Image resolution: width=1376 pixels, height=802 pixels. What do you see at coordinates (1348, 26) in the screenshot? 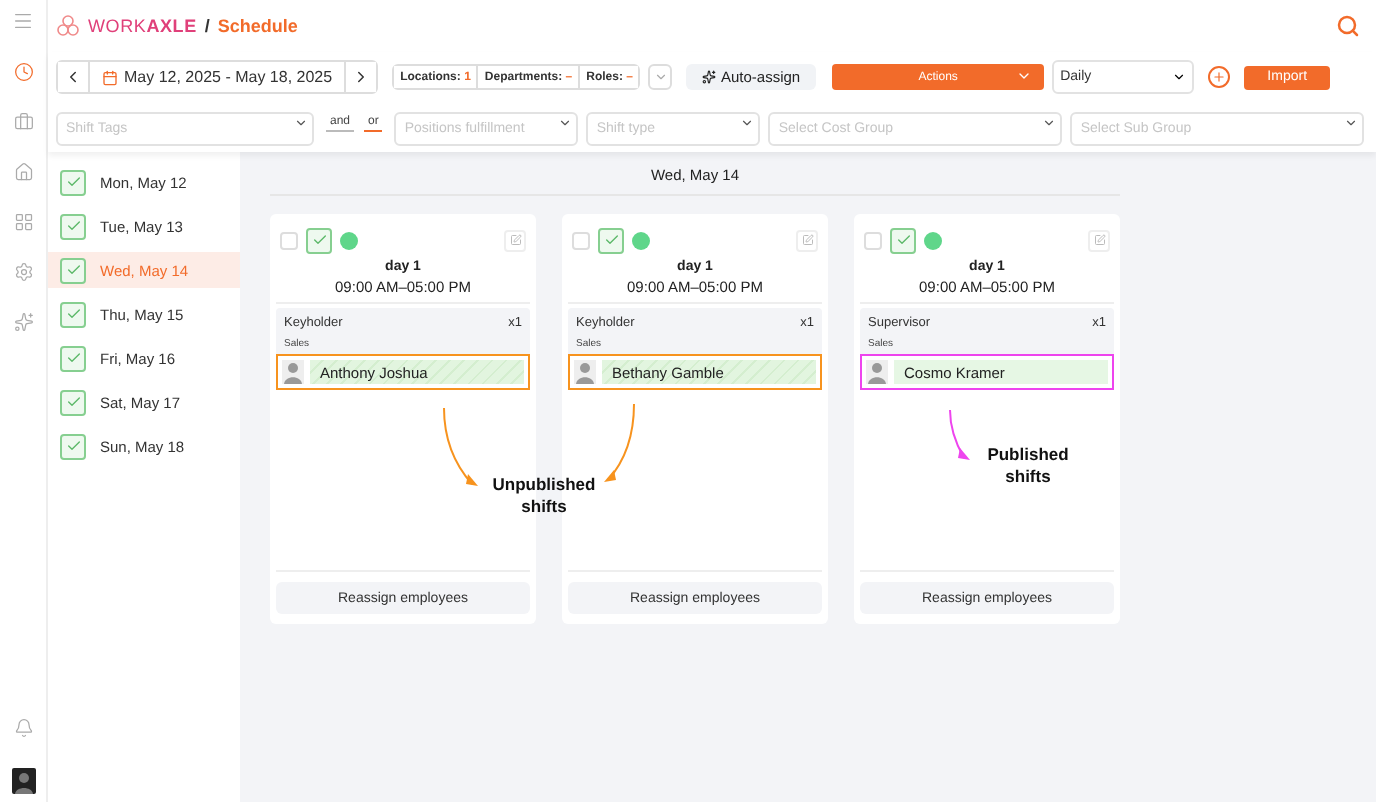
I see `search-icon` at bounding box center [1348, 26].